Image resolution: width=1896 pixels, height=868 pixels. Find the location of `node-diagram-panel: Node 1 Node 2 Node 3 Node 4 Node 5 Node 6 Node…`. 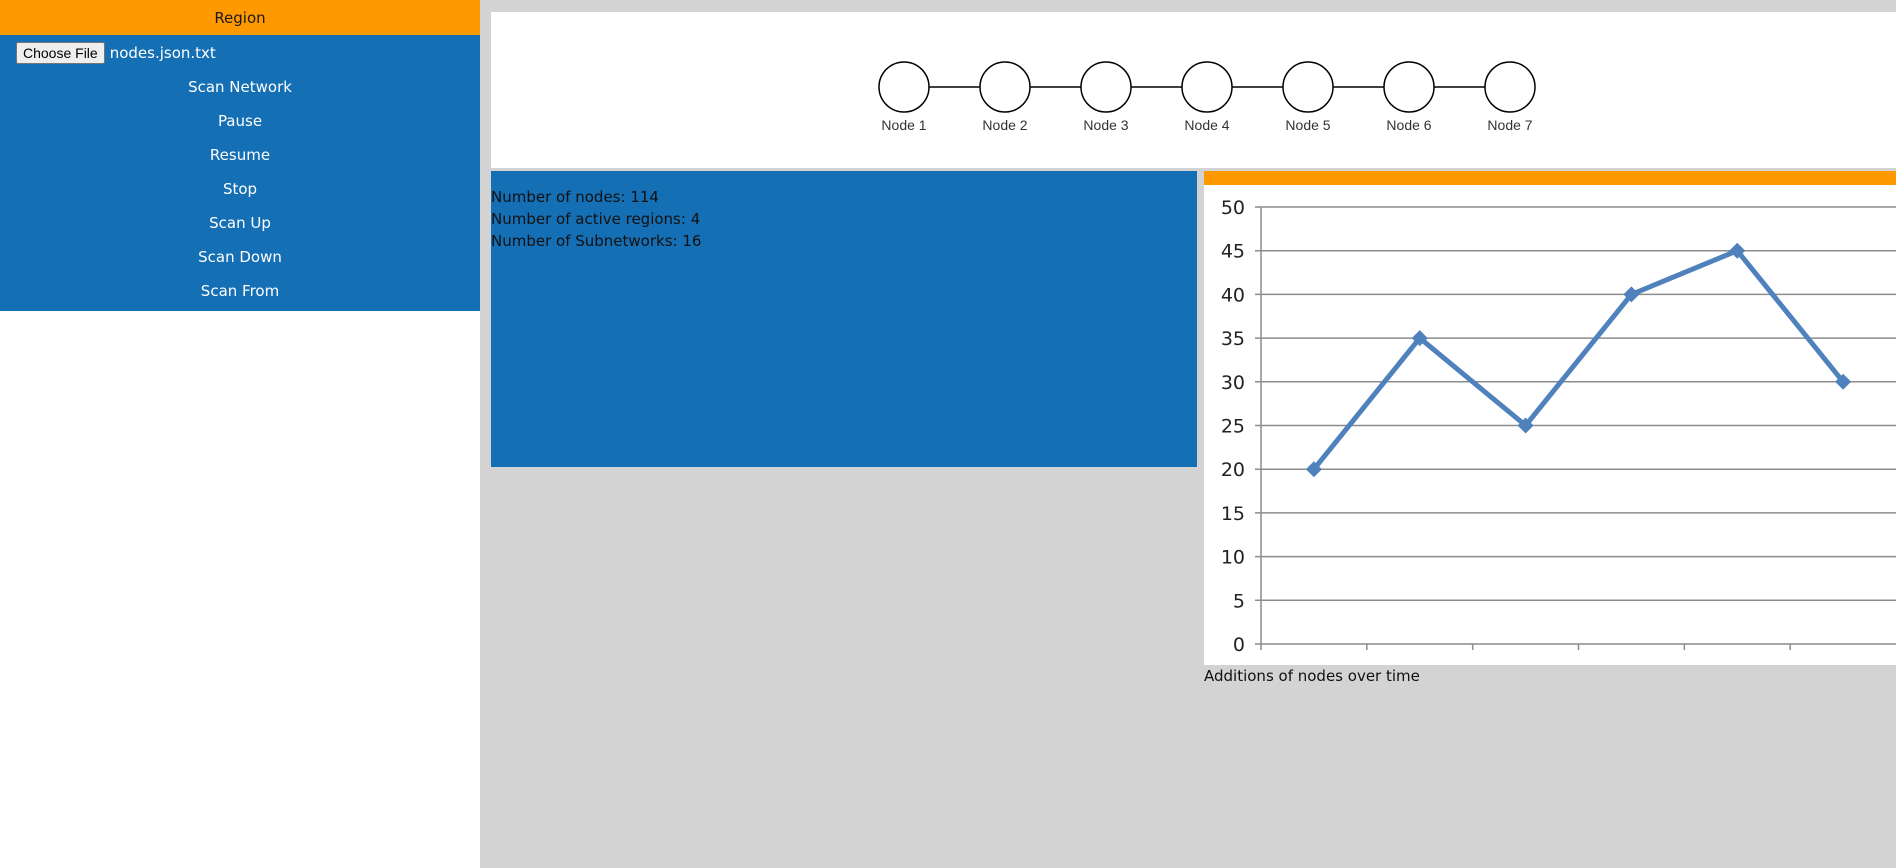

node-diagram-panel: Node 1 Node 2 Node 3 Node 4 Node 5 Node 6 Node… is located at coordinates (1193, 90).